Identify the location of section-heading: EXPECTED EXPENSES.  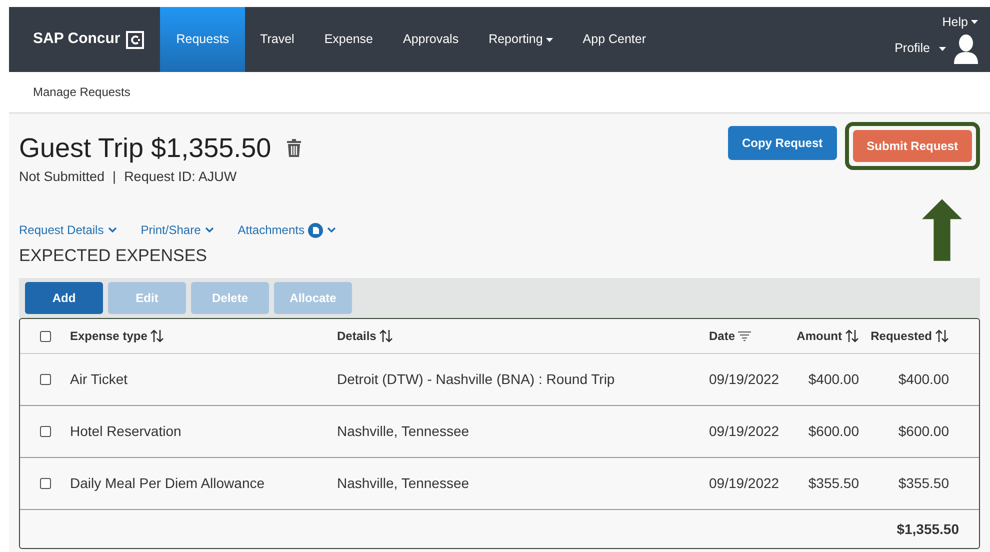
(113, 256).